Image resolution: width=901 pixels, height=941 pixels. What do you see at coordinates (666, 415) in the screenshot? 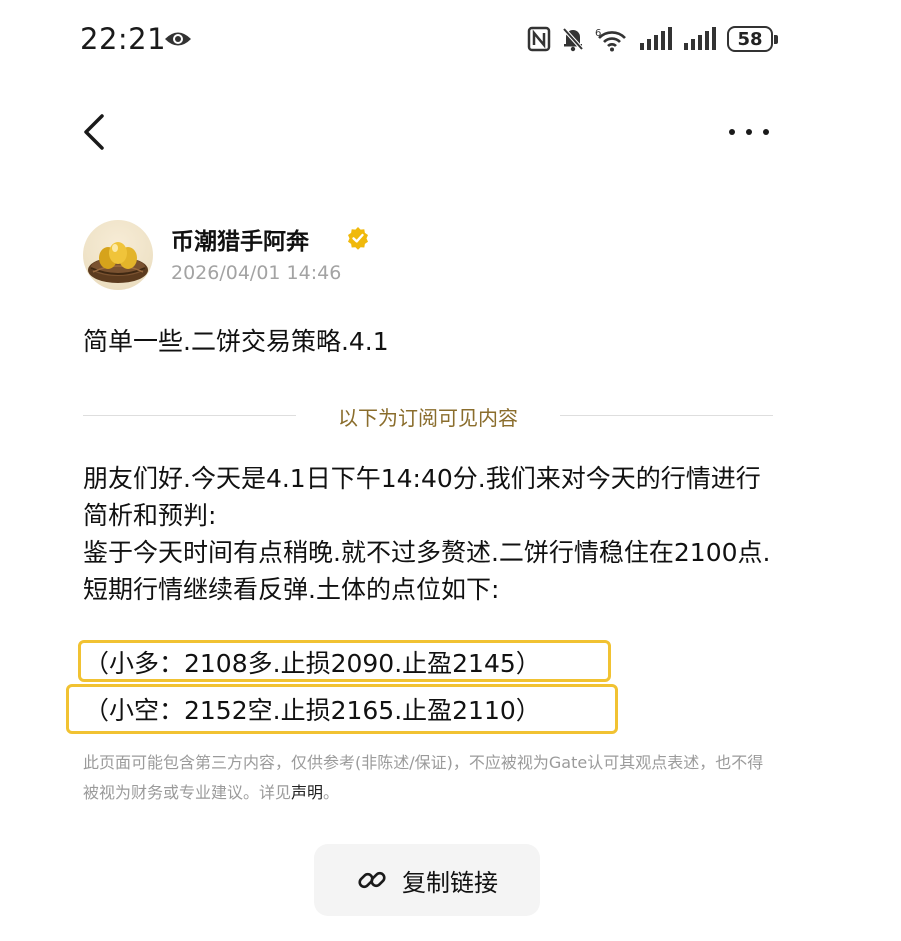
I see `divider-line` at bounding box center [666, 415].